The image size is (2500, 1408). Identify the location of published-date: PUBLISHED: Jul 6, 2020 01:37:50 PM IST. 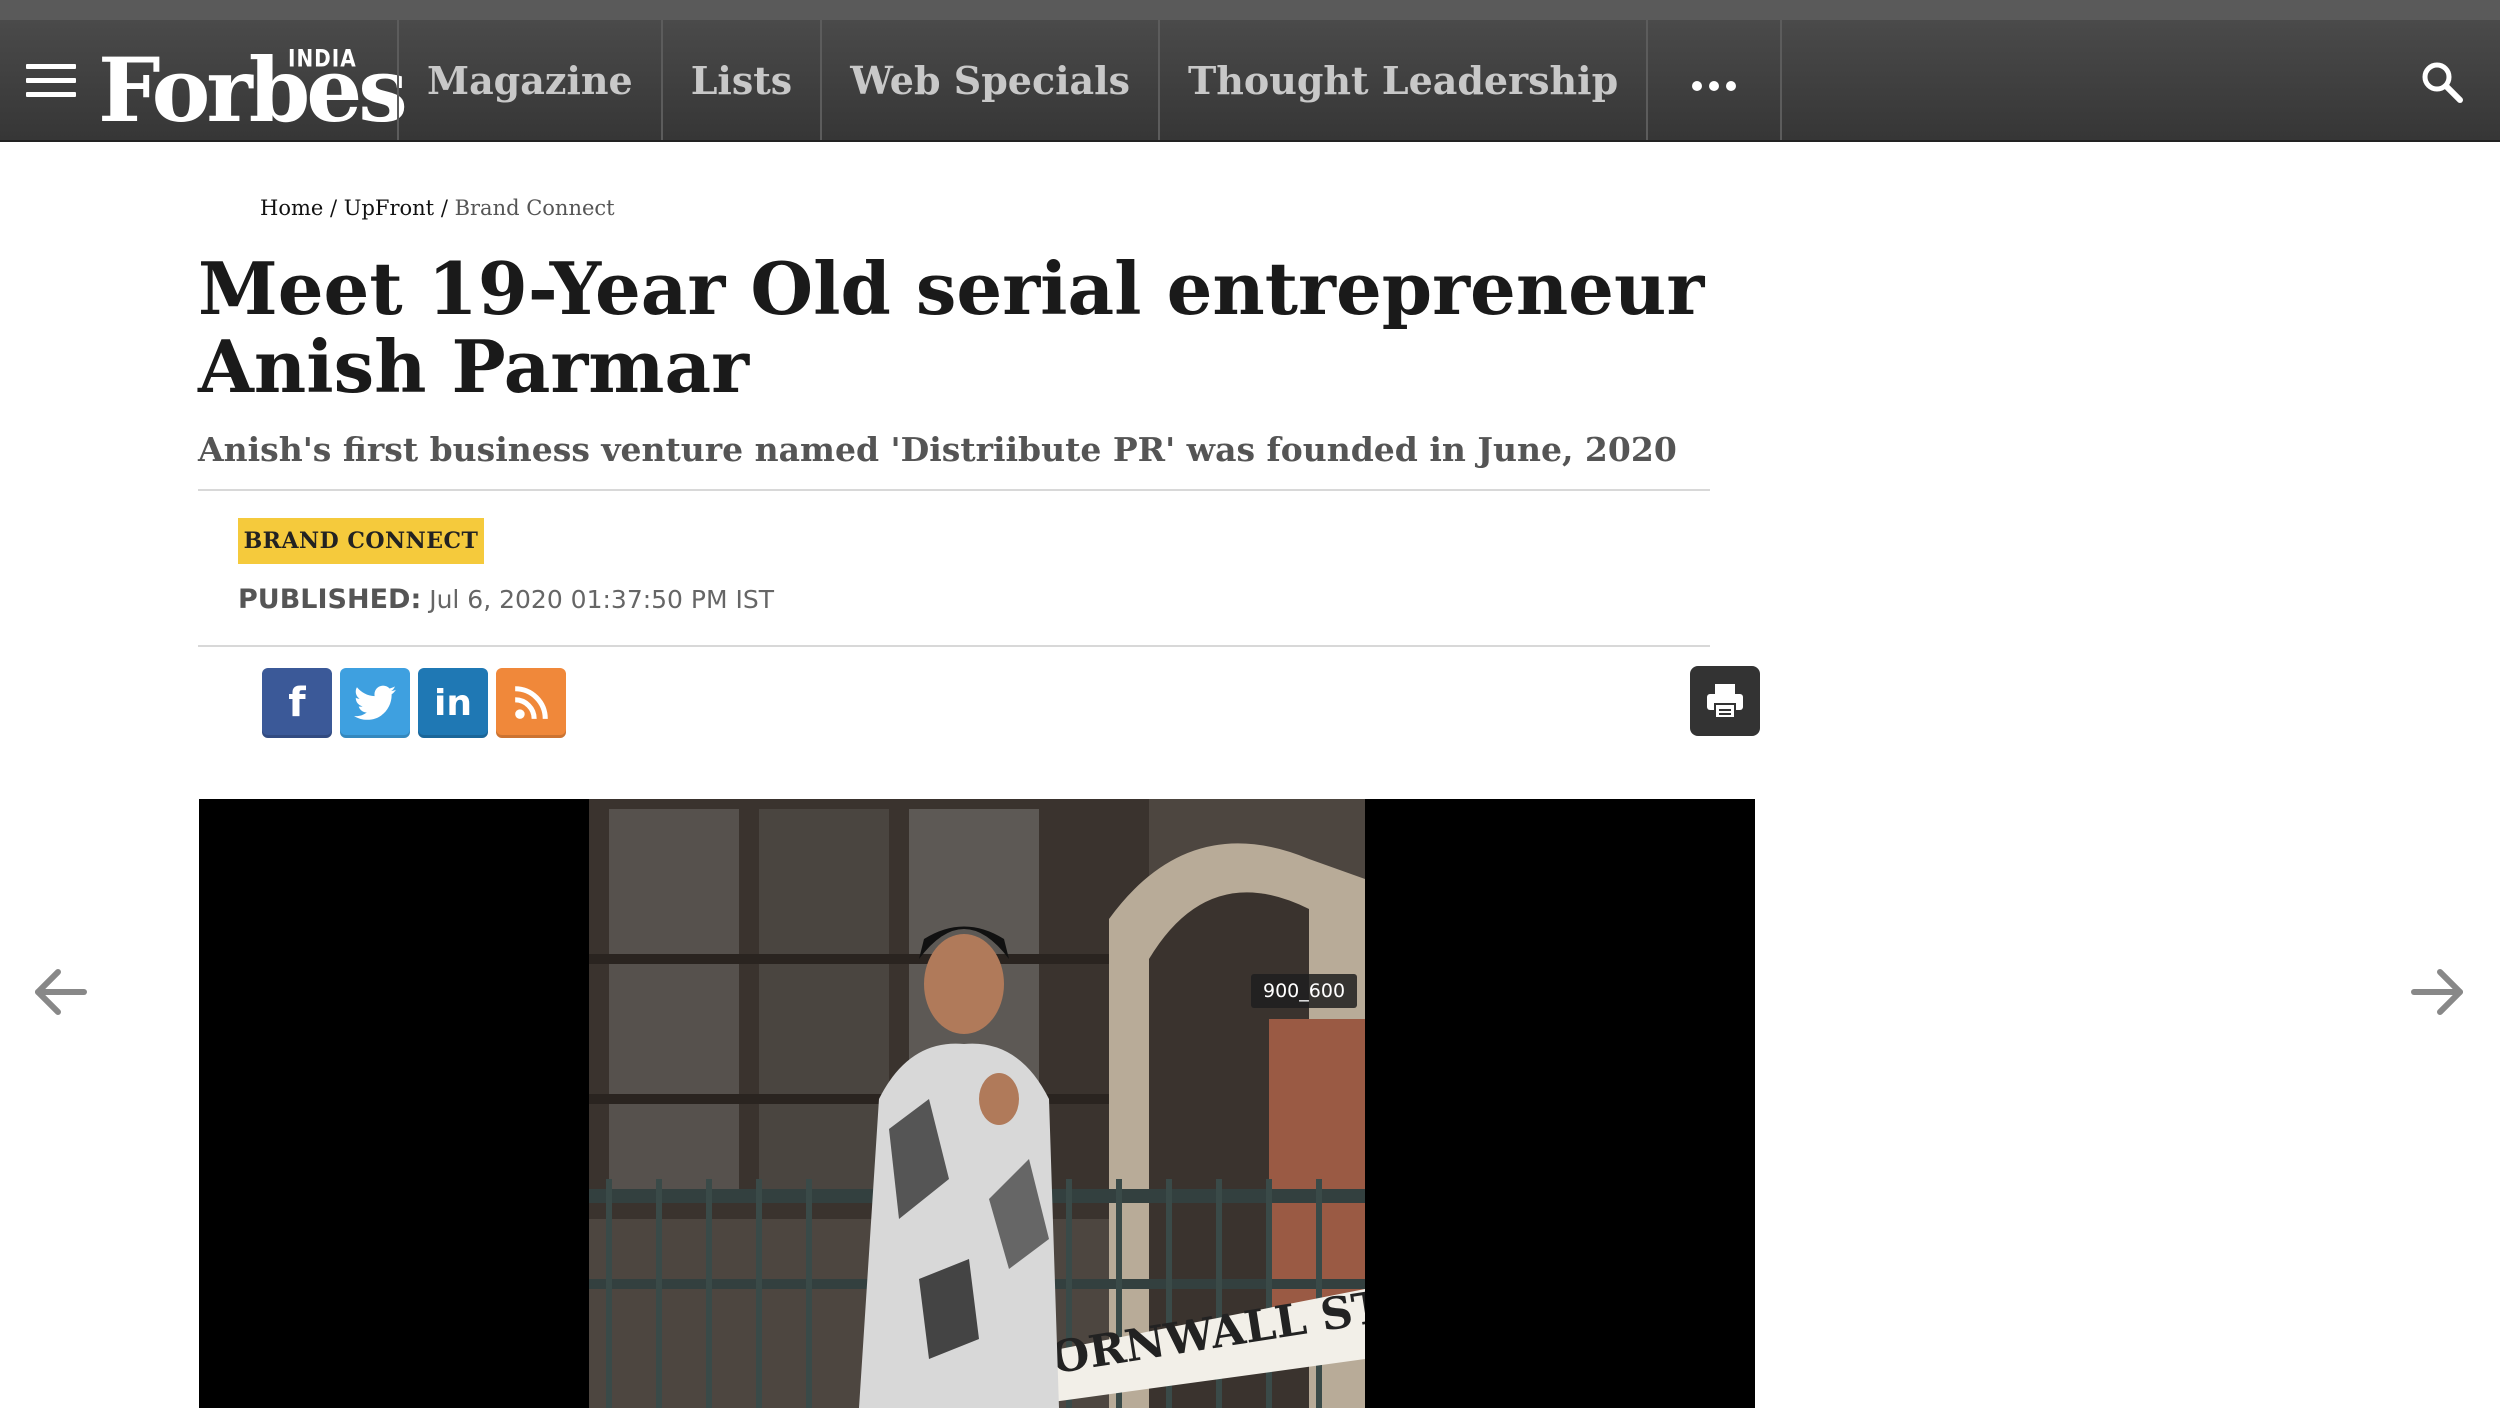
(506, 599).